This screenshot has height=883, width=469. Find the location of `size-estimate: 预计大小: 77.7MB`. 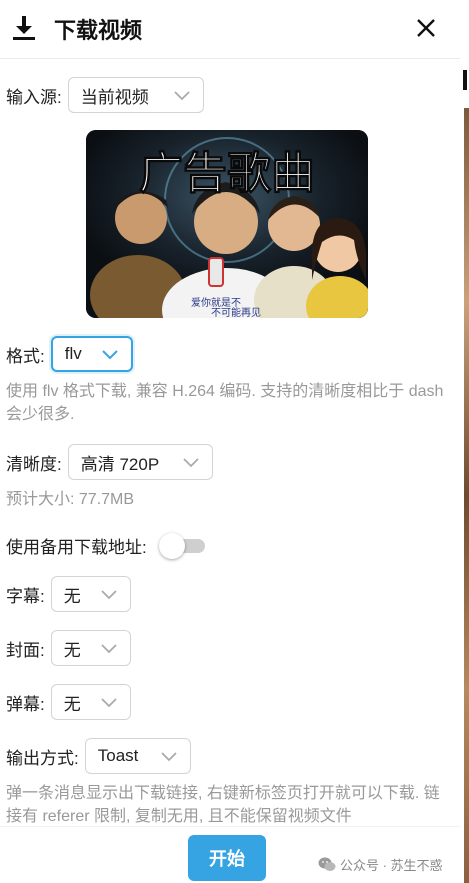

size-estimate: 预计大小: 77.7MB is located at coordinates (70, 499).